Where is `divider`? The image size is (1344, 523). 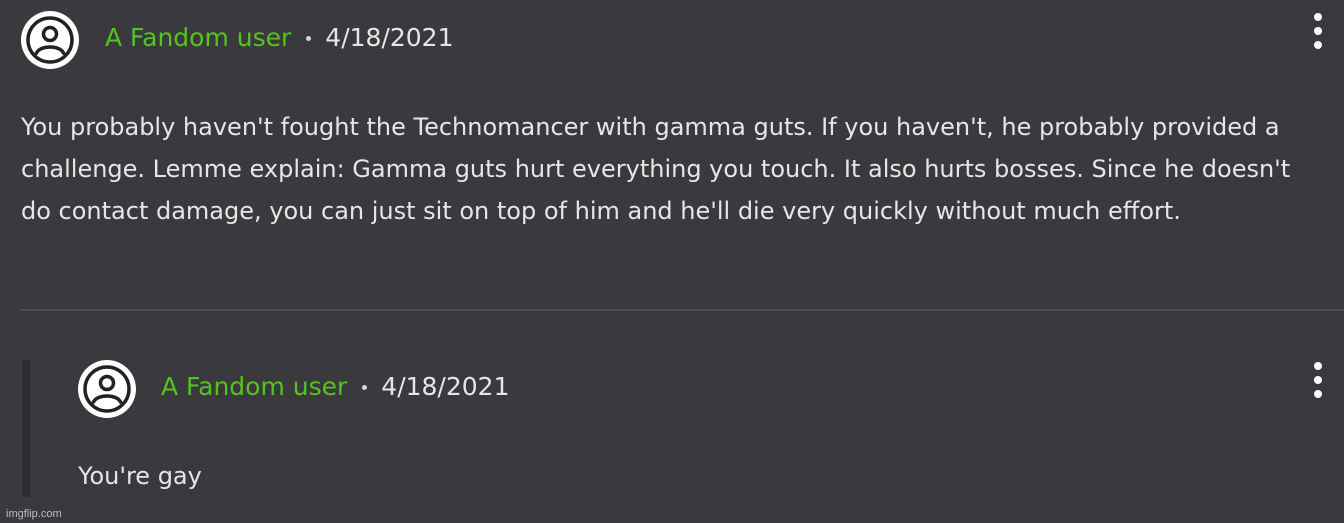
divider is located at coordinates (682, 310).